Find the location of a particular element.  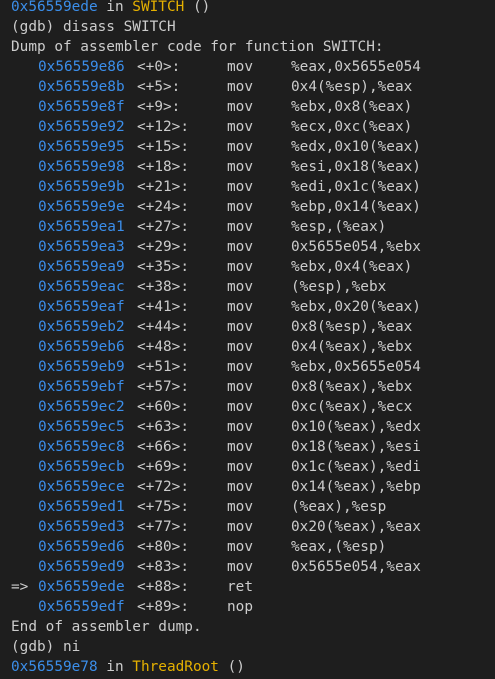

instruction-operands: 0x8(%esp),%eax is located at coordinates (352, 327).